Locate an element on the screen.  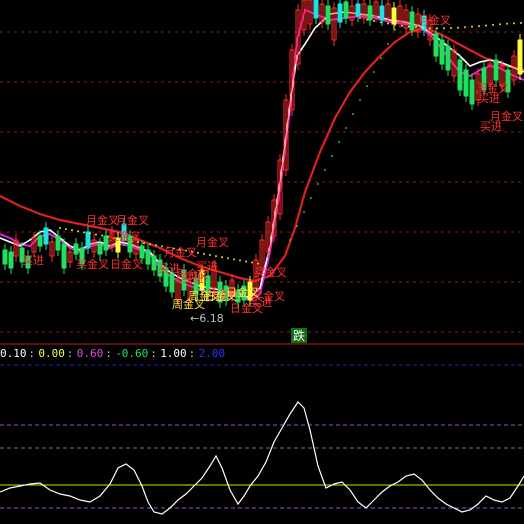
indicator-value: 0.60 is located at coordinates (90, 353).